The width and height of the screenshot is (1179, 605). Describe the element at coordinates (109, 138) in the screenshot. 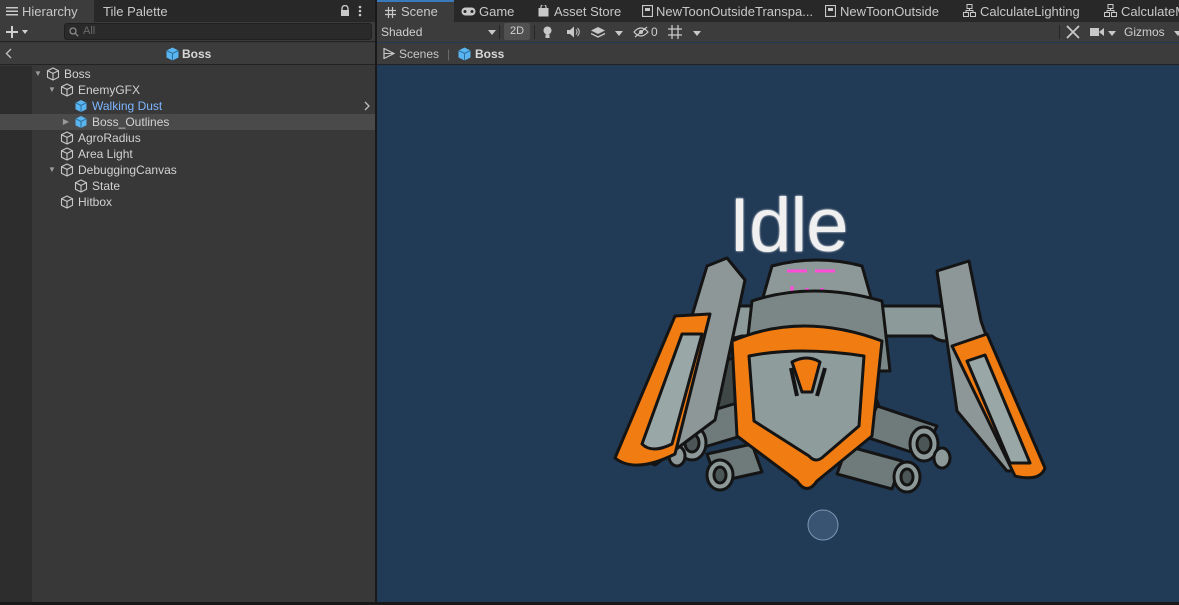

I see `hierarchy-item-label: AgroRadius` at that location.